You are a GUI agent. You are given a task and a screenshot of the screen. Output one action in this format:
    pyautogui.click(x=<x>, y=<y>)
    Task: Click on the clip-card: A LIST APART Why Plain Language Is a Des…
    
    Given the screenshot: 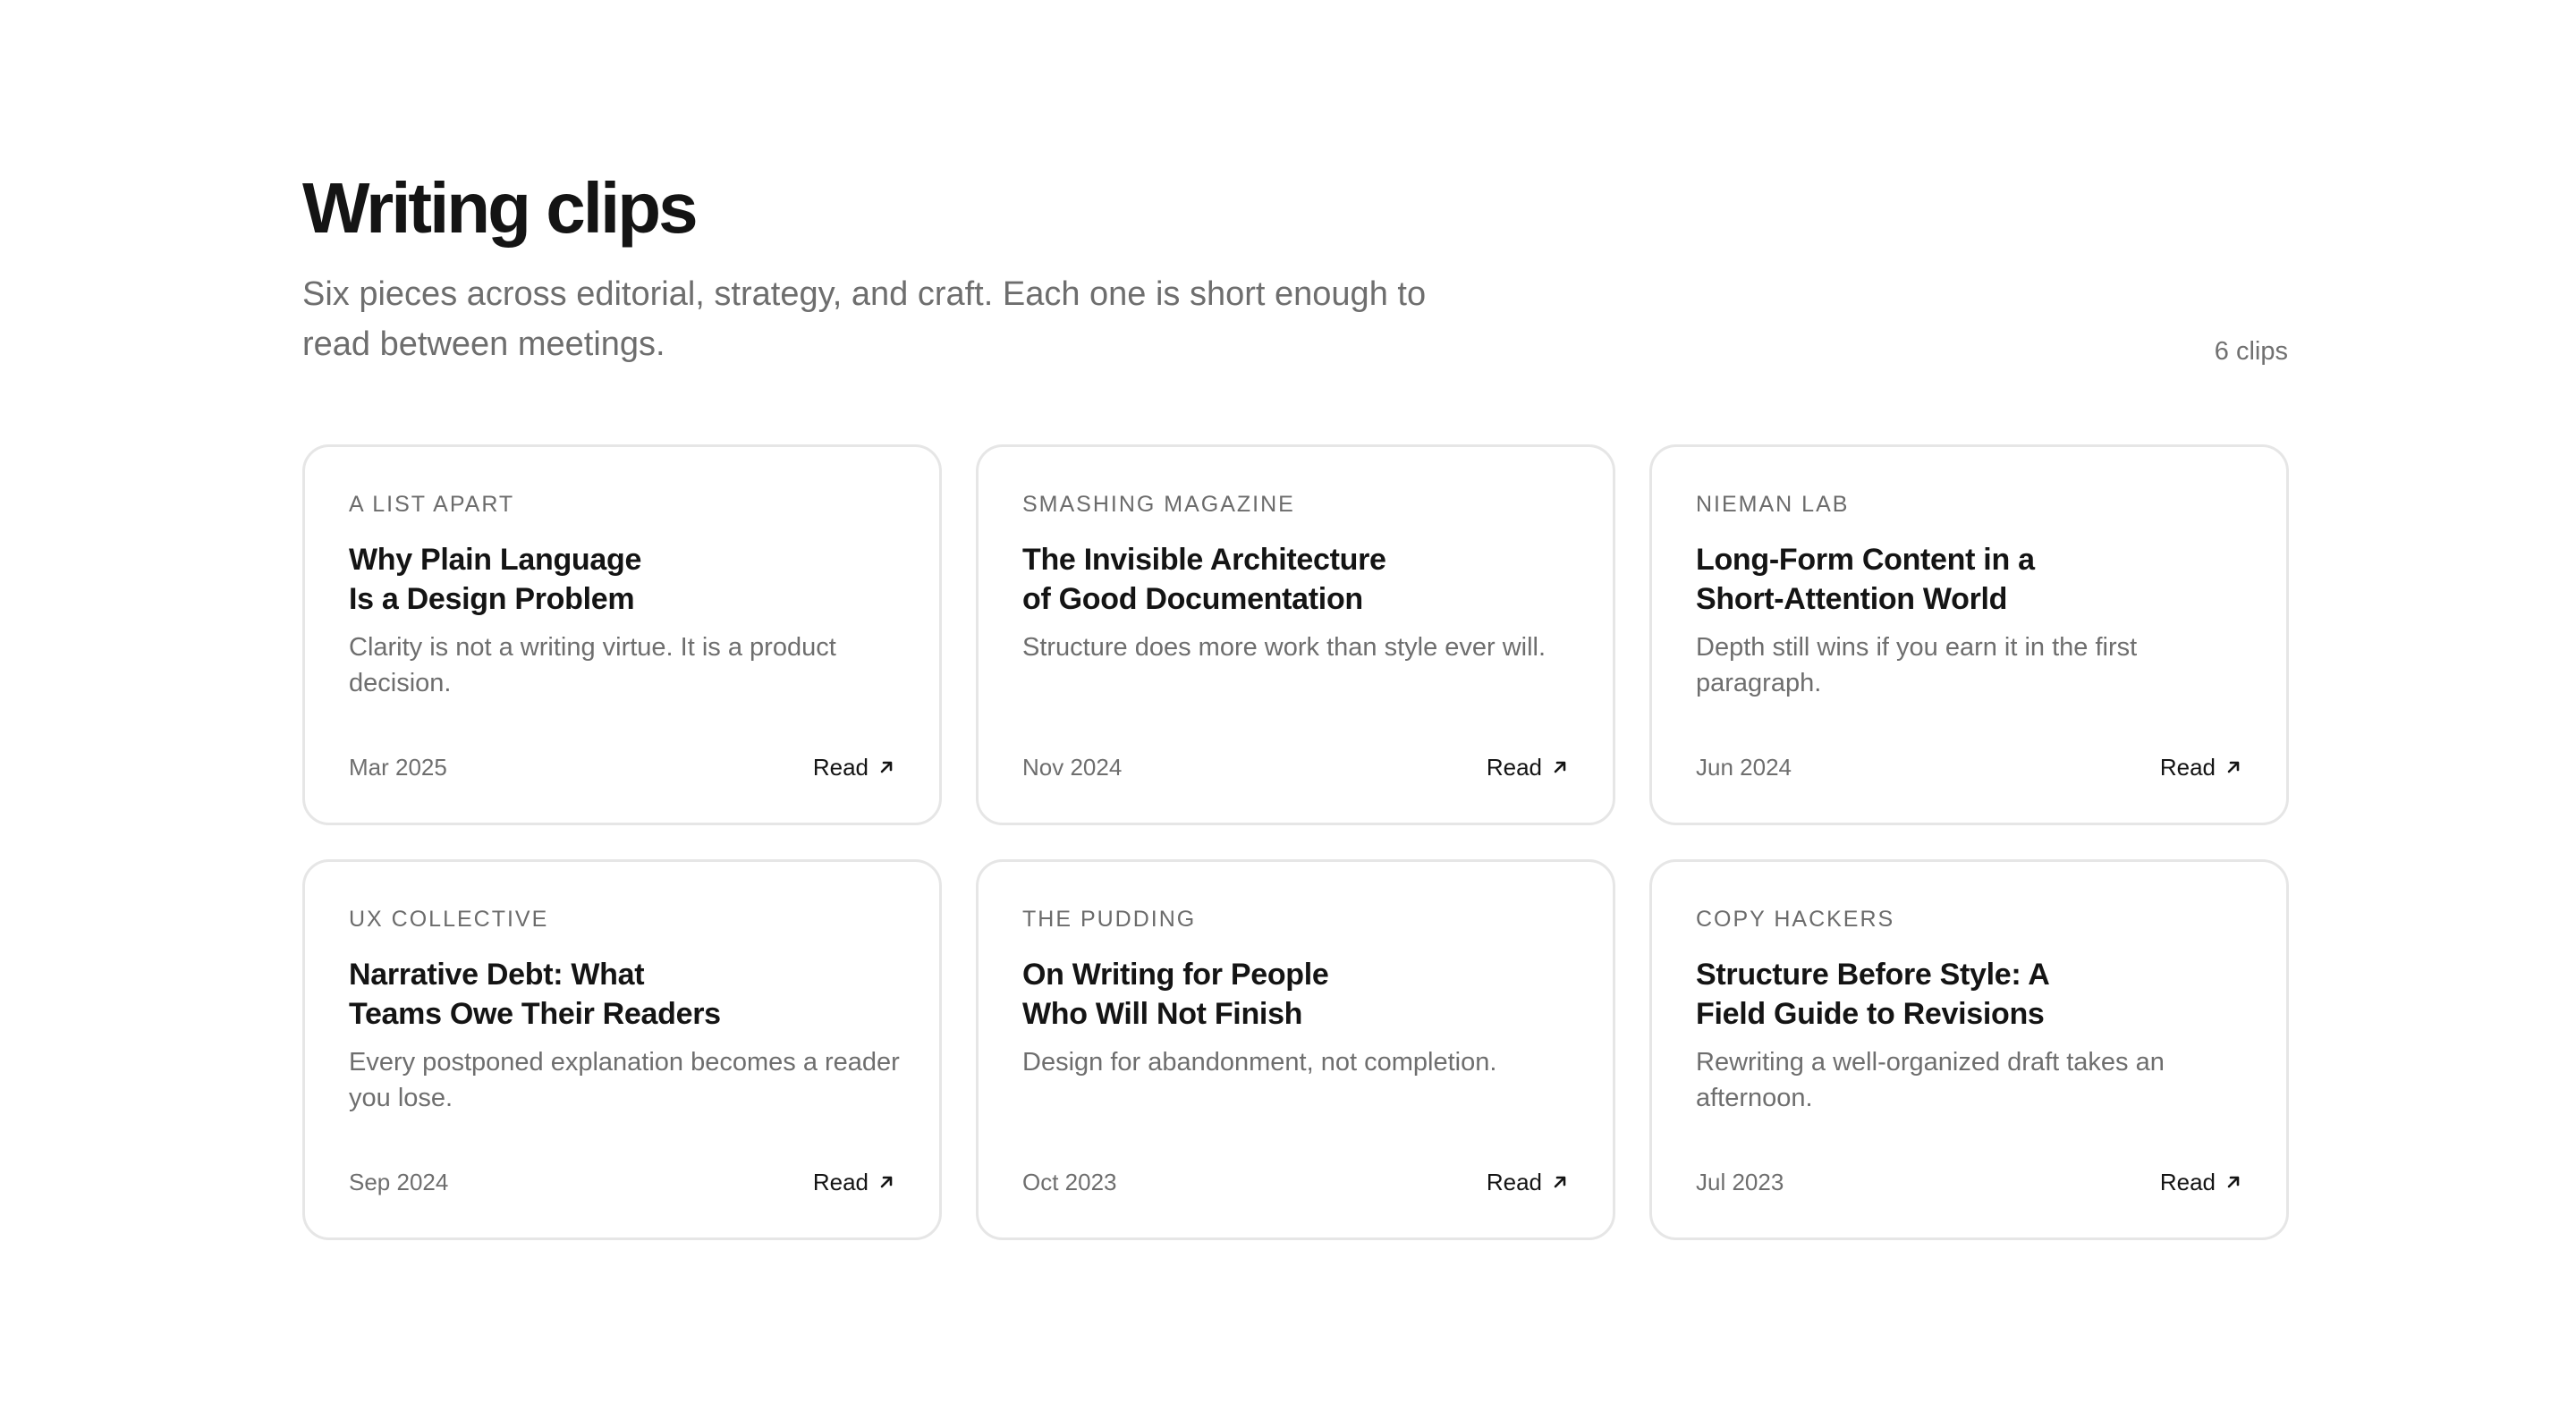 What is the action you would take?
    pyautogui.click(x=622, y=634)
    